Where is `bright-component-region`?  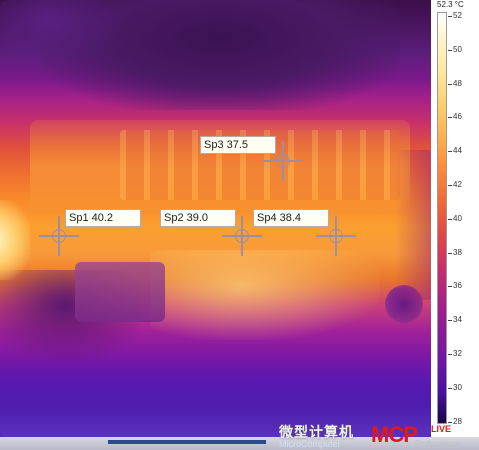
bright-component-region is located at coordinates (265, 295).